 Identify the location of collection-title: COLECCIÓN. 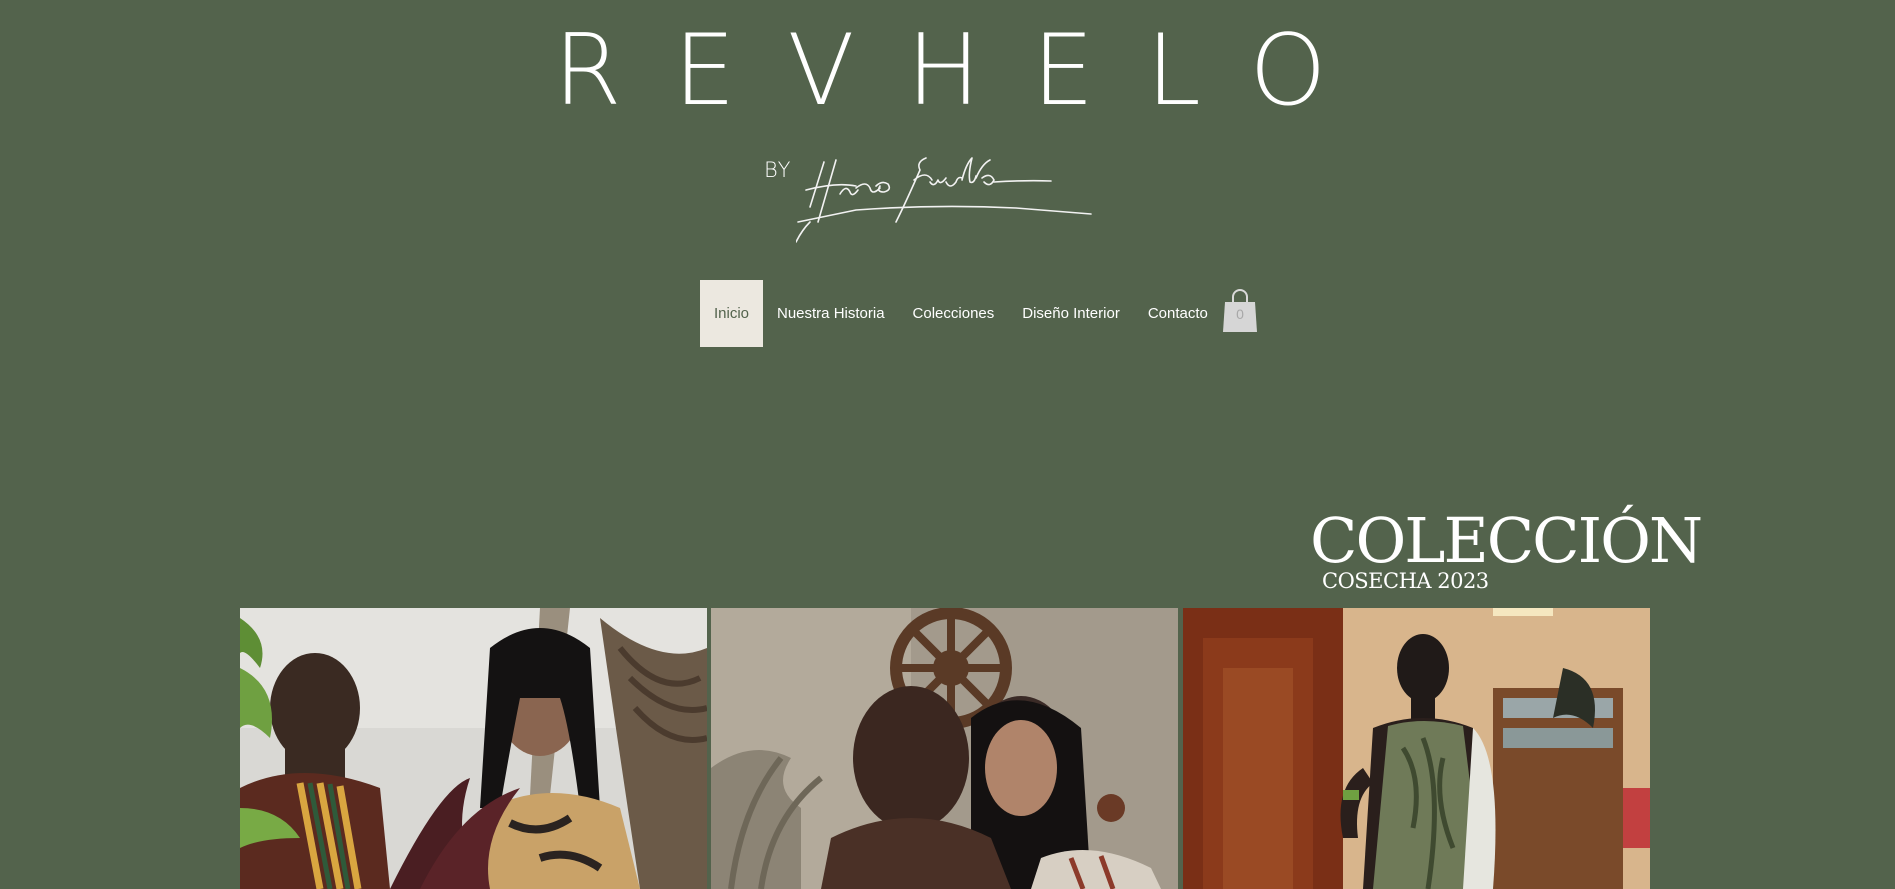
(1506, 540).